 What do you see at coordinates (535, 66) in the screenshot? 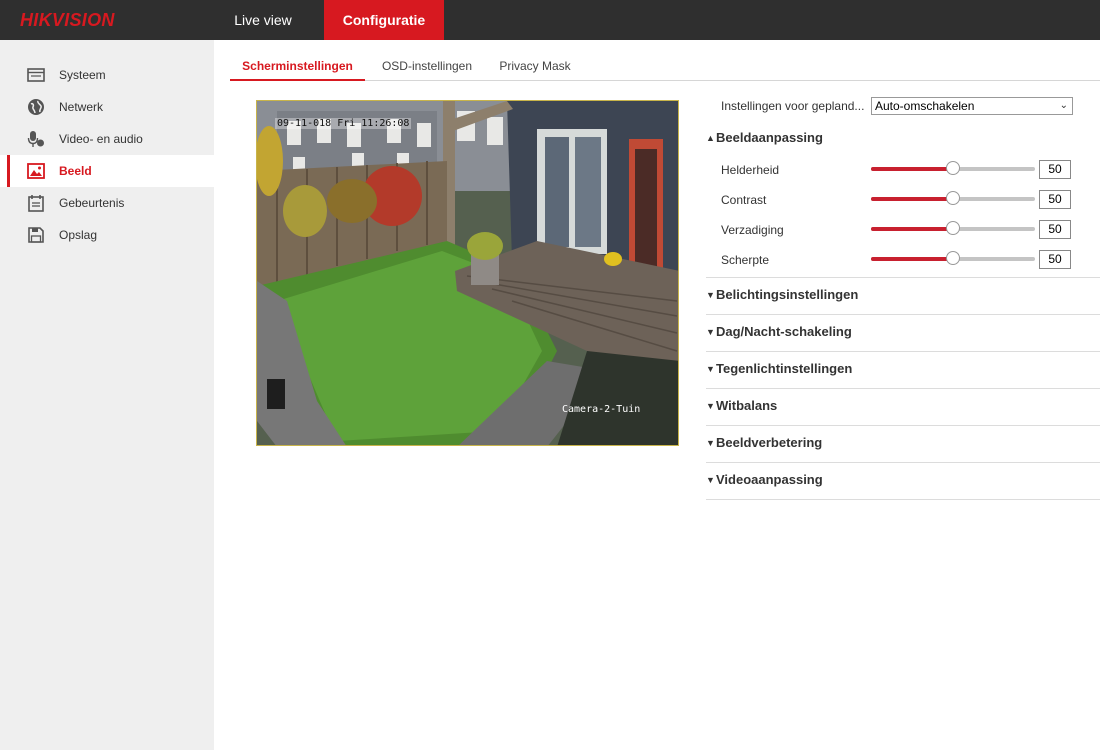
I see `tab-privacy-mask: Privacy Mask` at bounding box center [535, 66].